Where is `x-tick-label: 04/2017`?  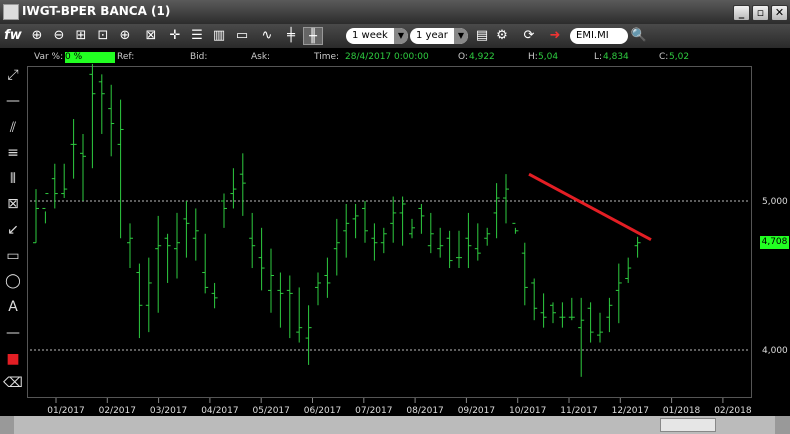
x-tick-label: 04/2017 is located at coordinates (219, 411).